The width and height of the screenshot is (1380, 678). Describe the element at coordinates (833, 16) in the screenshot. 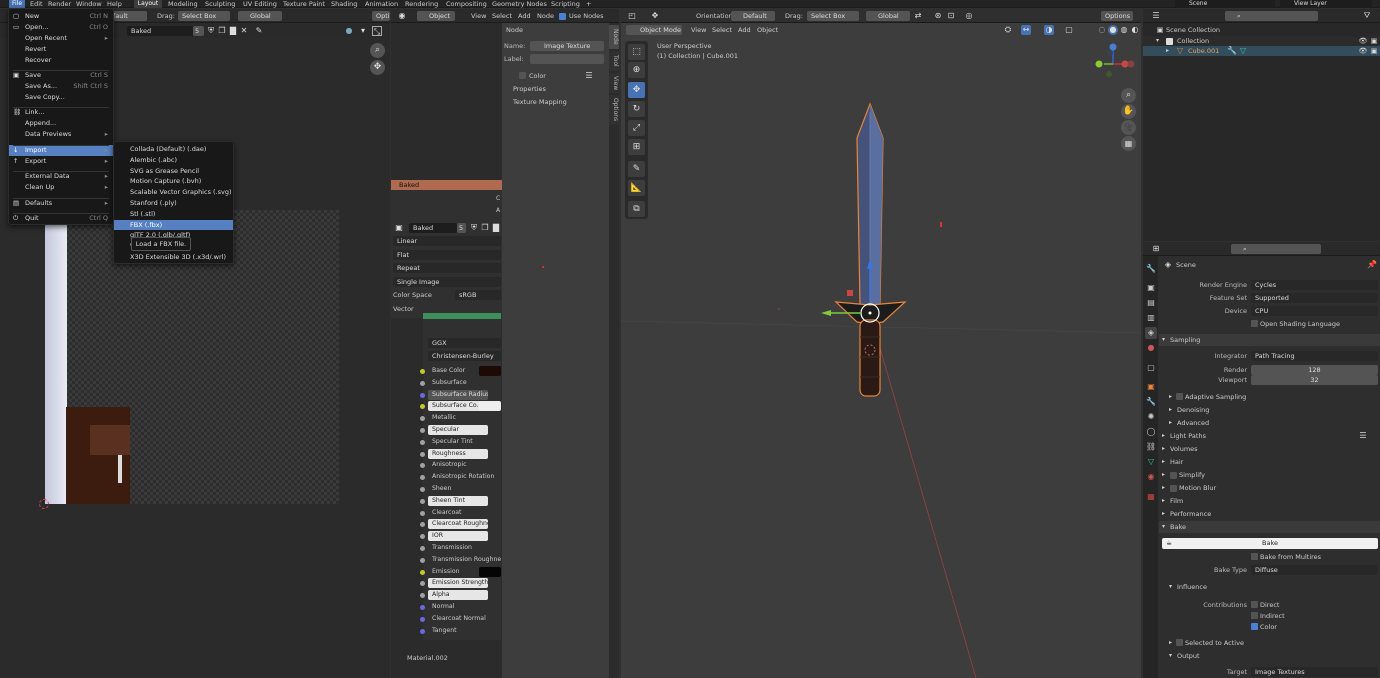

I see `viewport-drag-dropdown: Select Box` at that location.